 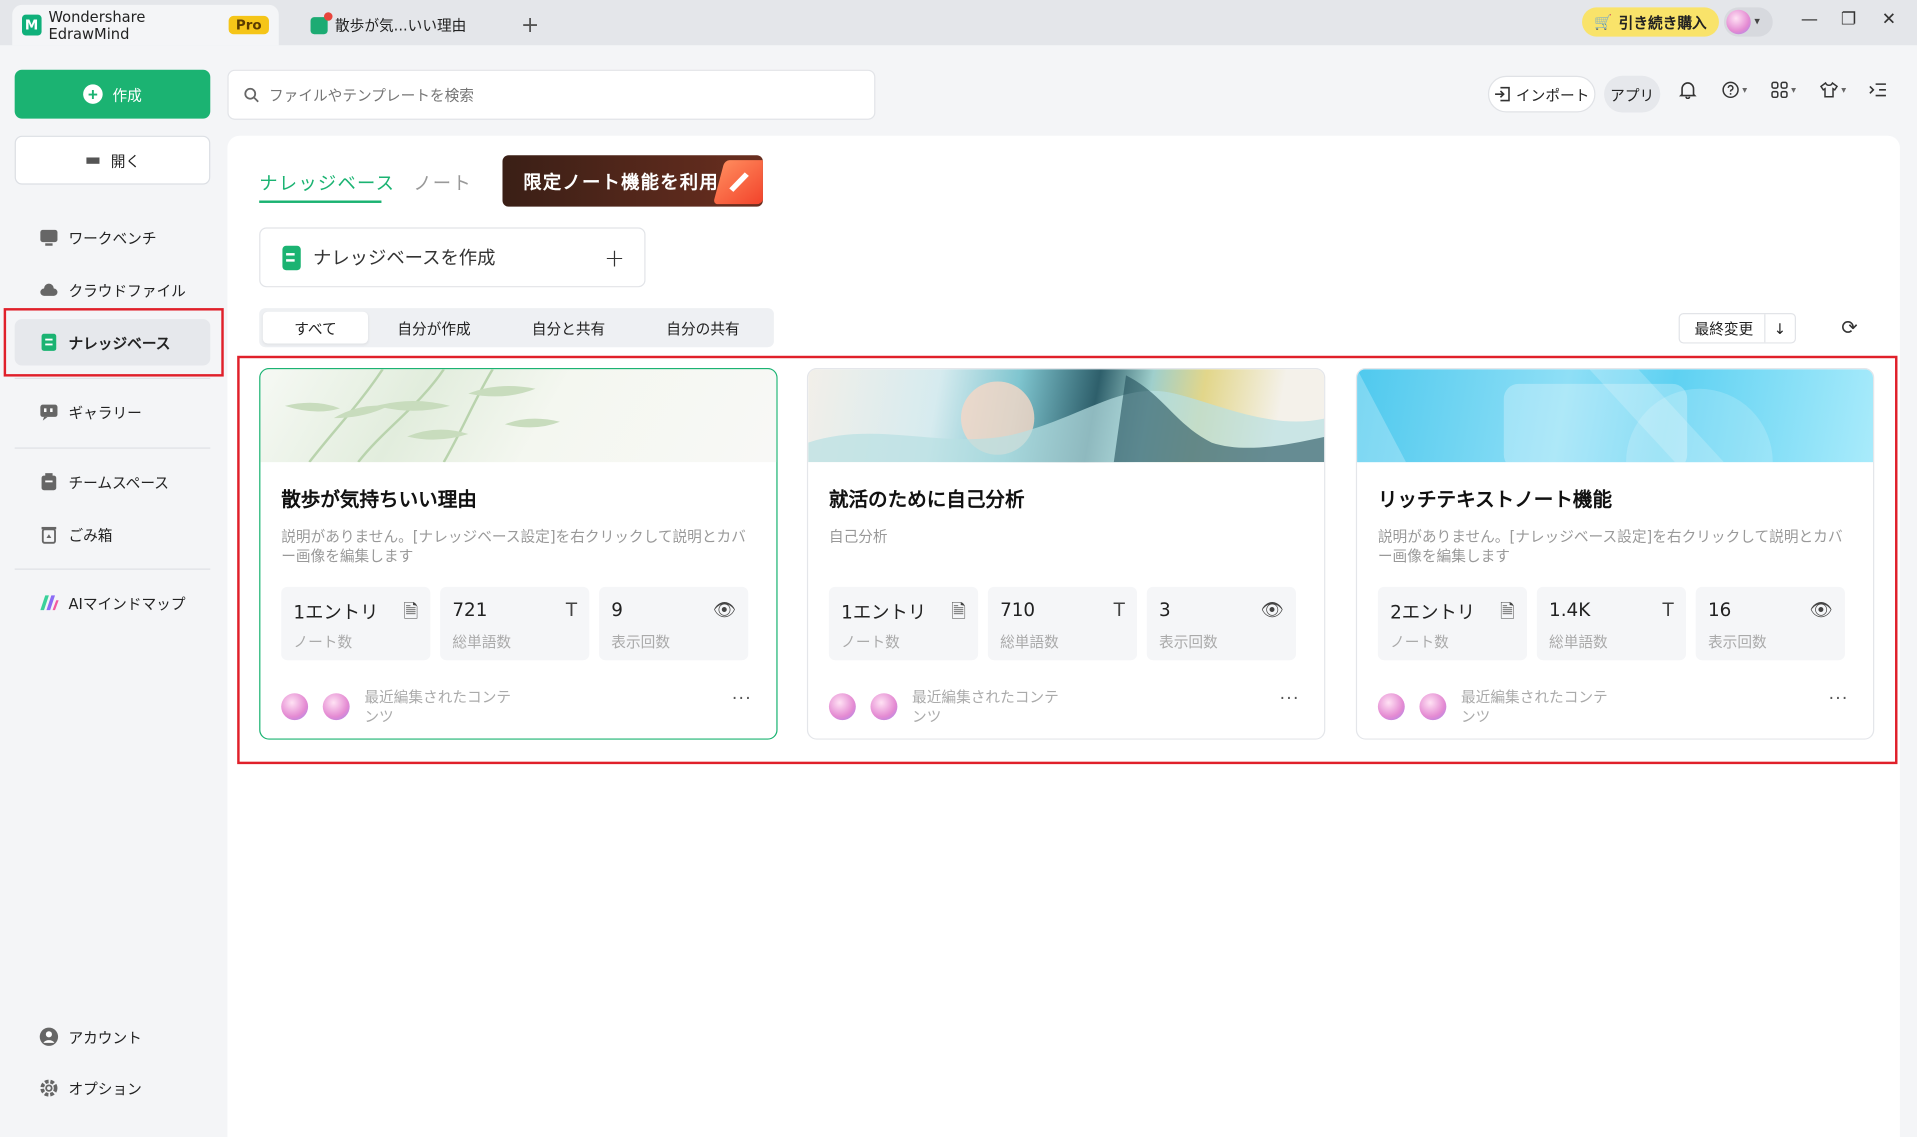 I want to click on sidebar-item-label: チームスペース, so click(x=118, y=482).